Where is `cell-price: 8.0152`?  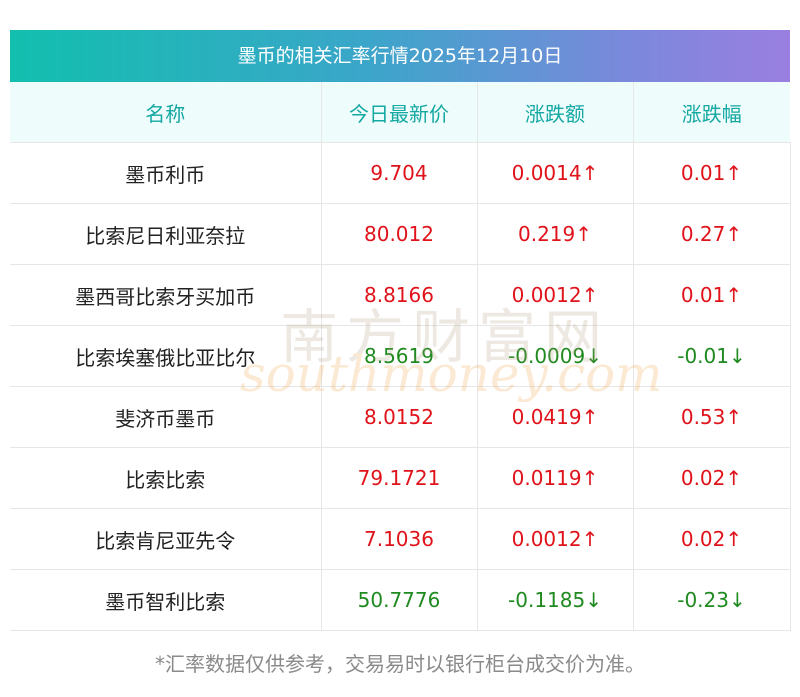
cell-price: 8.0152 is located at coordinates (398, 417).